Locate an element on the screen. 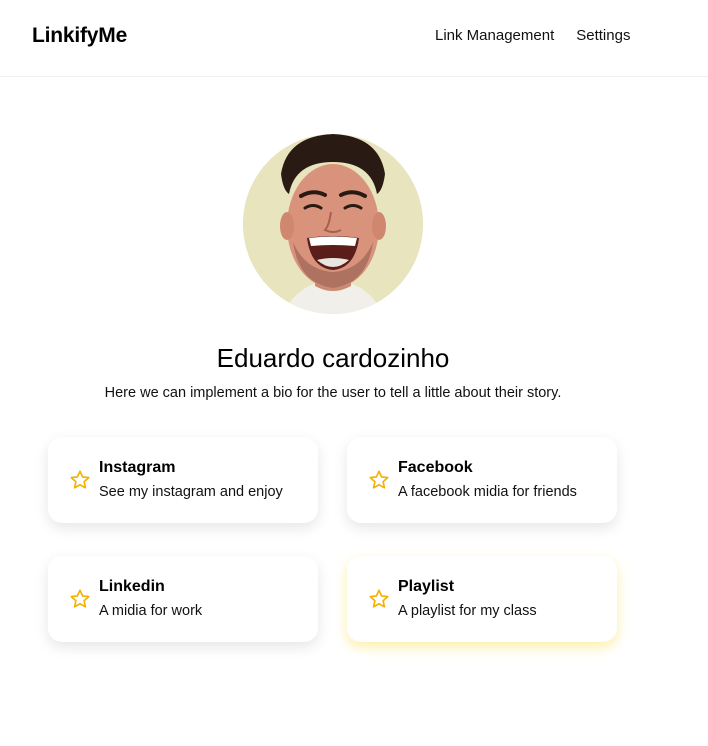 The width and height of the screenshot is (708, 746). avatar-photo is located at coordinates (333, 224).